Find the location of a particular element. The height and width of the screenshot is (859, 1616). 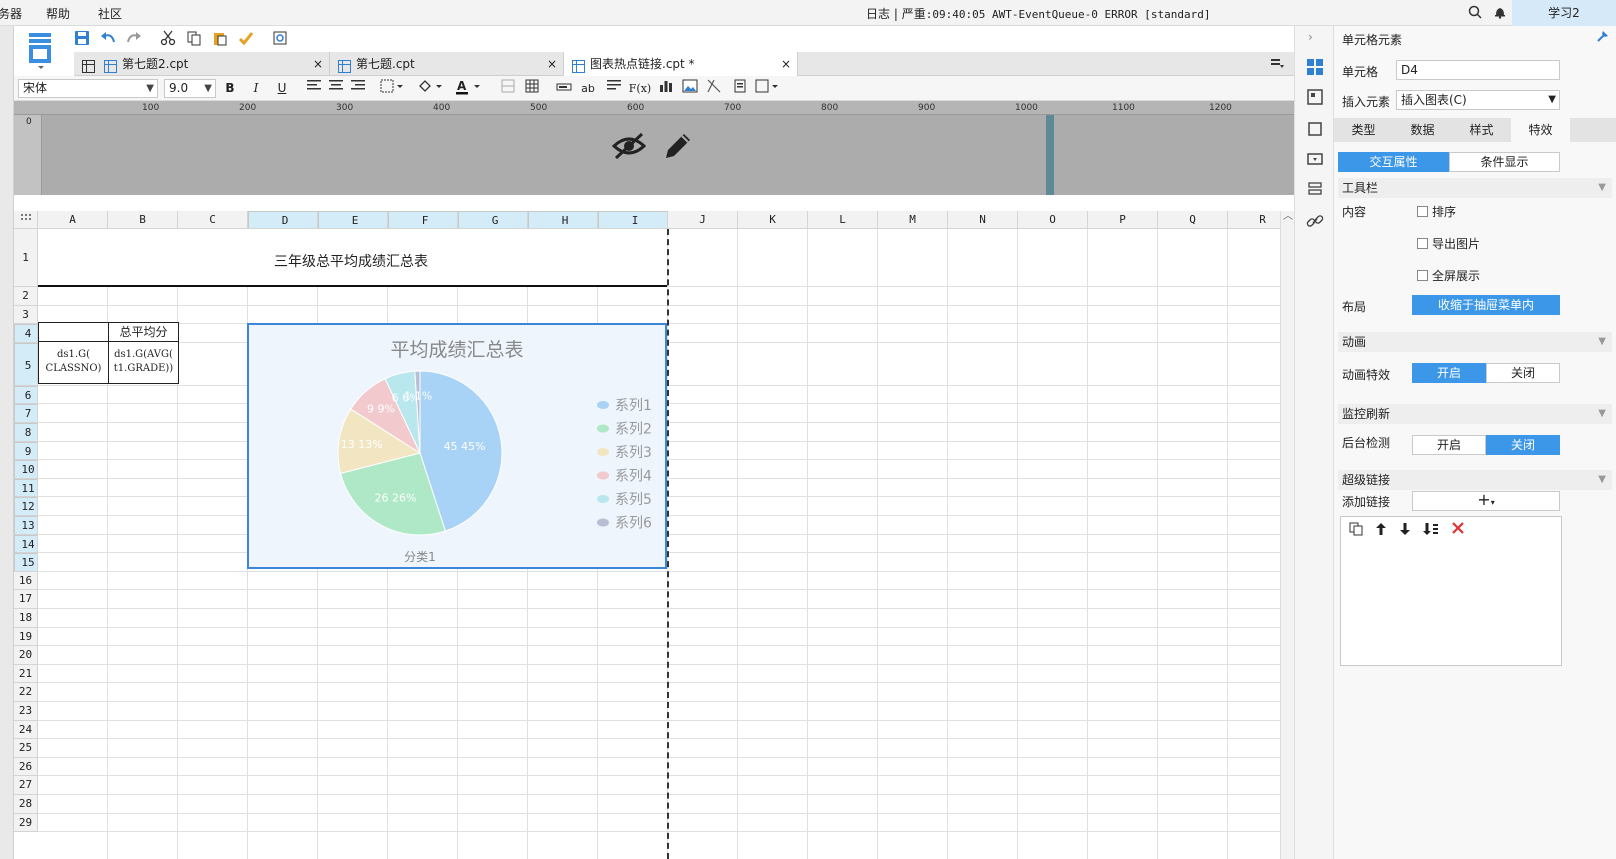

cell-a5: ds1.G( CLASSNO) is located at coordinates (73, 362).